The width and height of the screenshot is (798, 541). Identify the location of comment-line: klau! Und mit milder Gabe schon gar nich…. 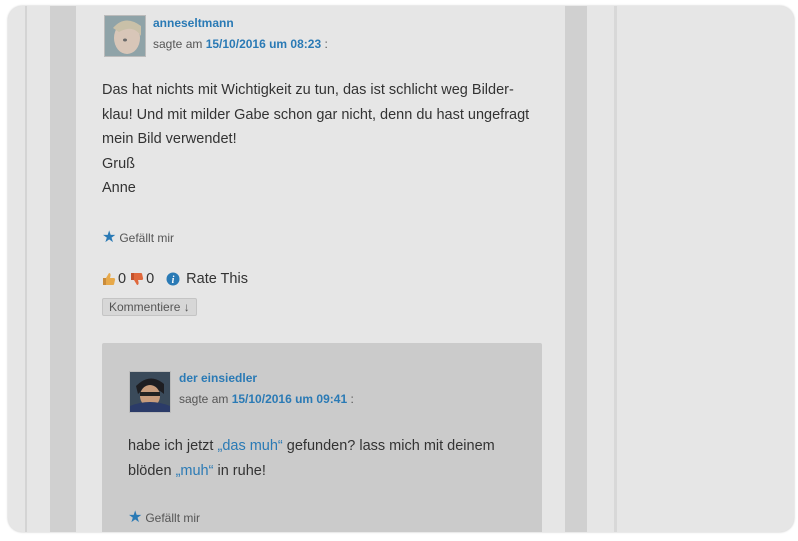
(316, 114).